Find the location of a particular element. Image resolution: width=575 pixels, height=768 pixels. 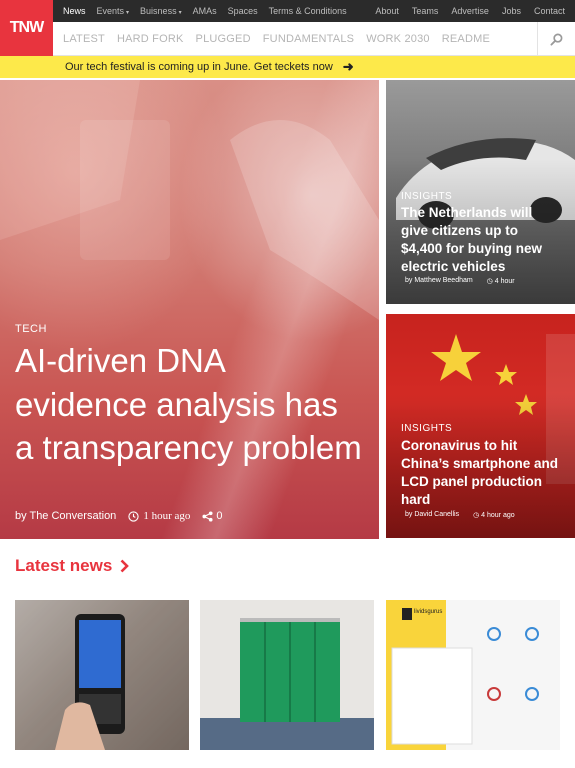

app-brand-text: lividsgurus is located at coordinates (428, 612).